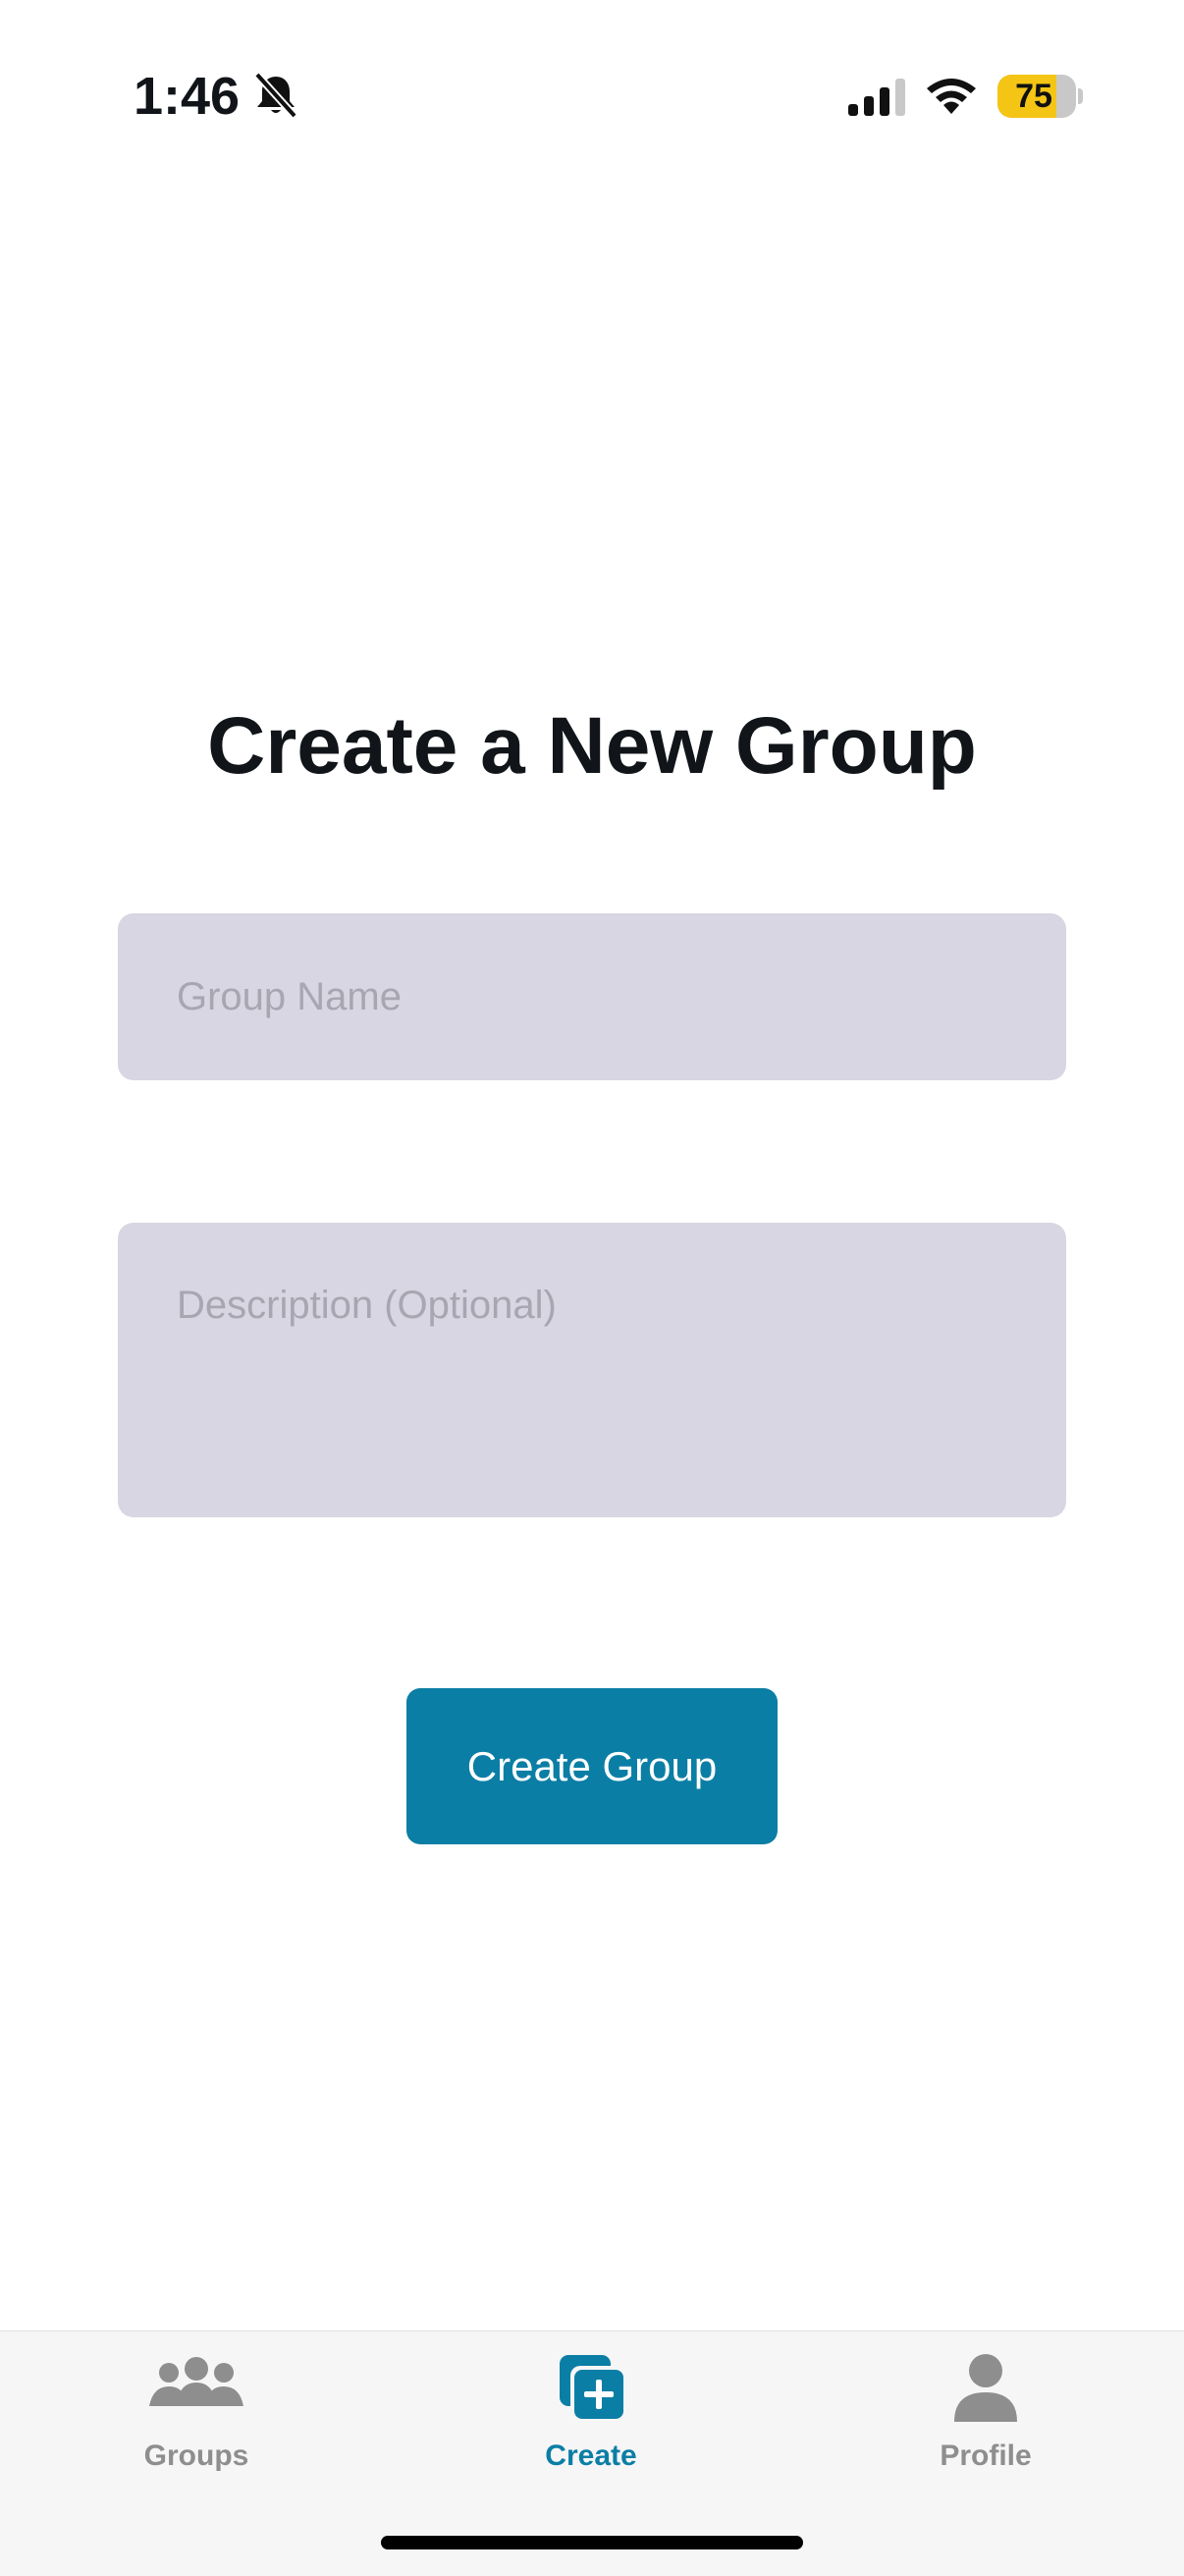  What do you see at coordinates (592, 996) in the screenshot?
I see `group-name-input` at bounding box center [592, 996].